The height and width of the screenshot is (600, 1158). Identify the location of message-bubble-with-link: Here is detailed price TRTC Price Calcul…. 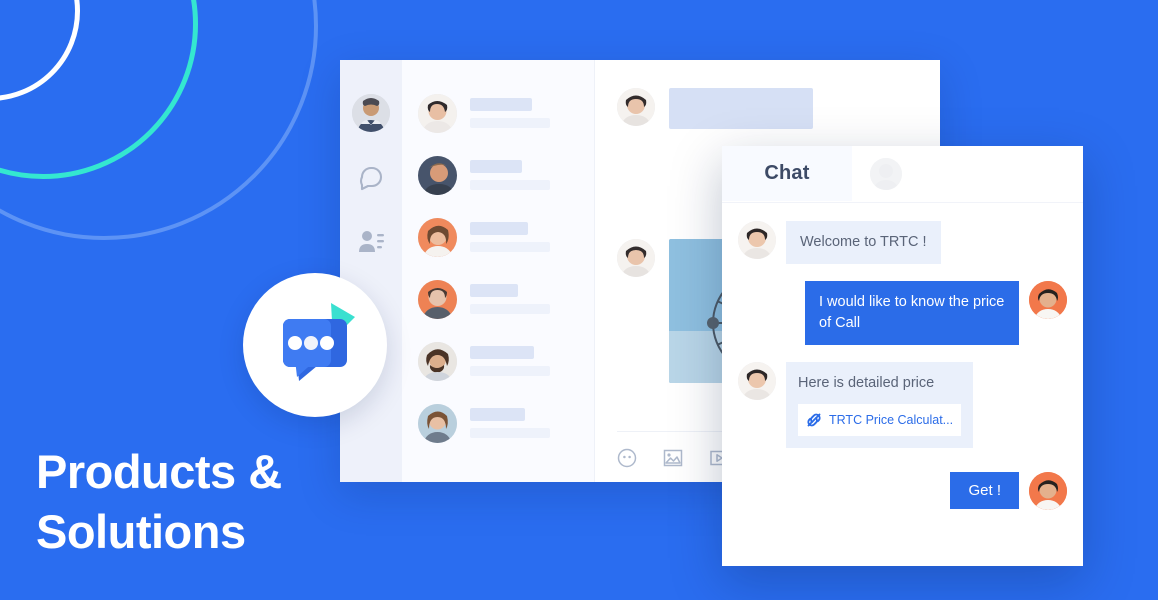
(880, 405).